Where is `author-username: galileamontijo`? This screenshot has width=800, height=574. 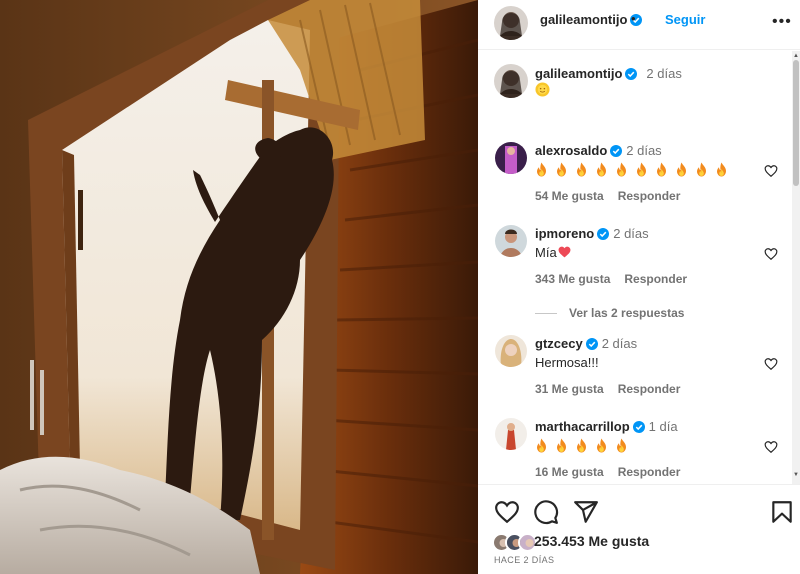 author-username: galileamontijo is located at coordinates (591, 19).